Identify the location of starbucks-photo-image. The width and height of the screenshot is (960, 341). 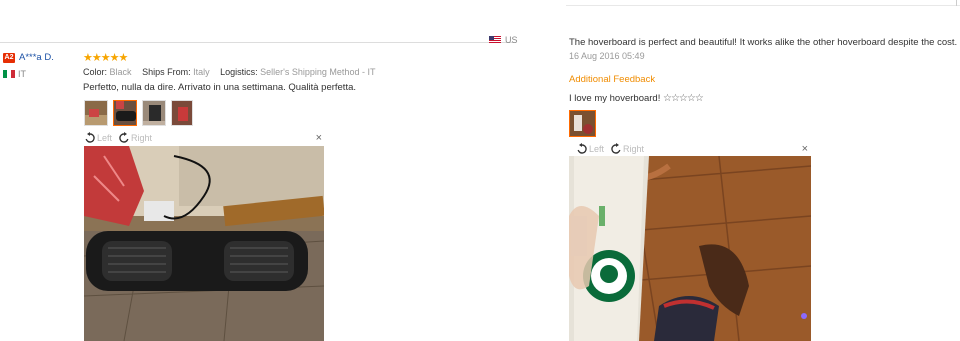
(690, 248).